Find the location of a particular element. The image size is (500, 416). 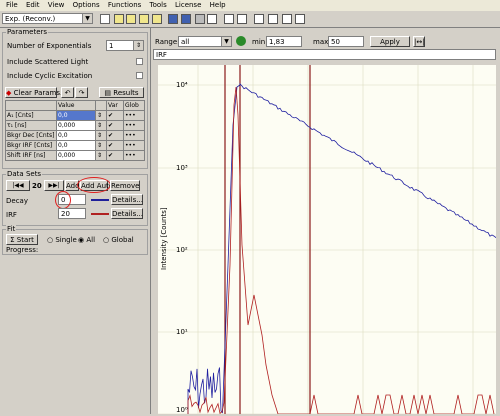

open-folder-4-icon is located at coordinates (157, 19).